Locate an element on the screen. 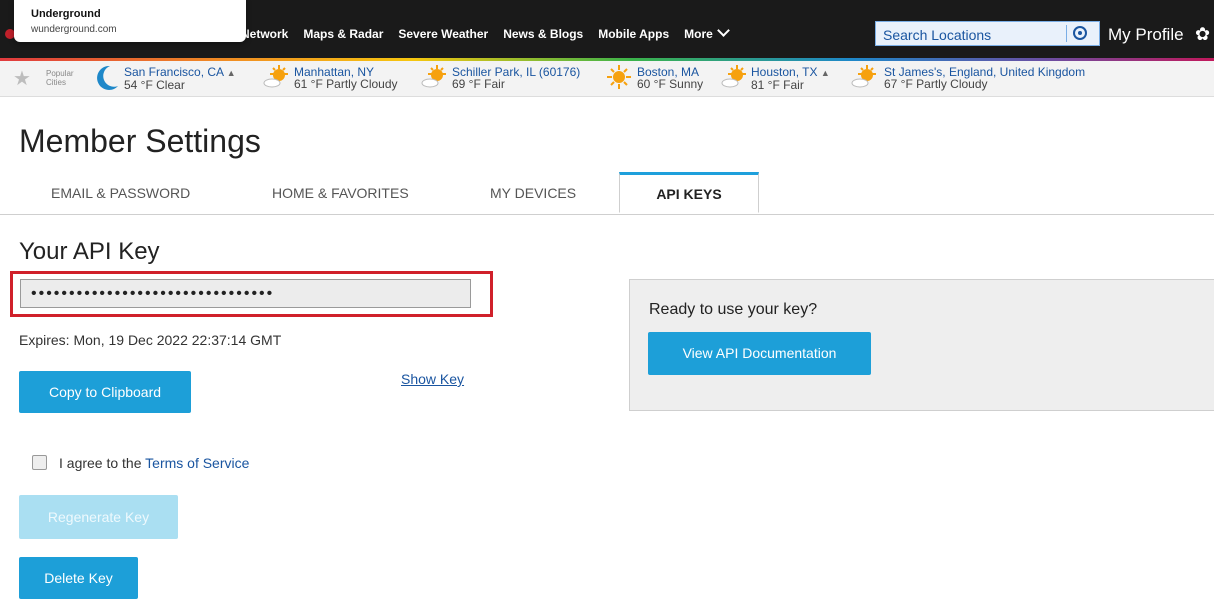 This screenshot has width=1214, height=599. popular-cities-label: Popular Cities is located at coordinates (60, 78).